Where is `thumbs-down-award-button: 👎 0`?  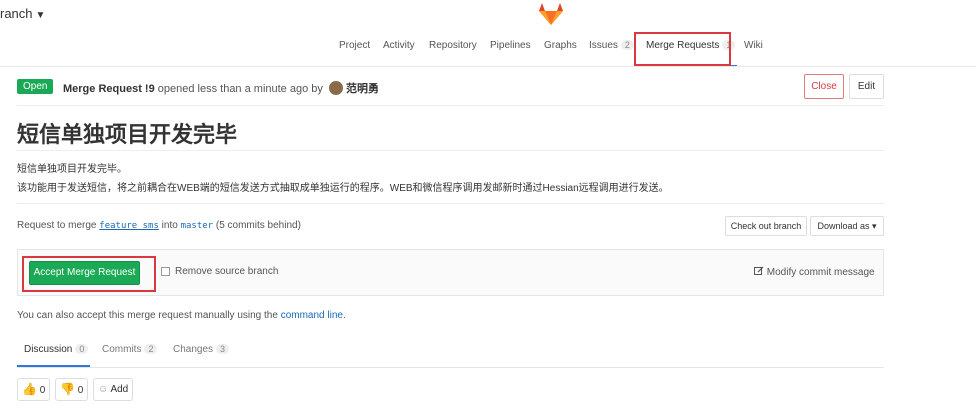
thumbs-down-award-button: 👎 0 is located at coordinates (72, 389).